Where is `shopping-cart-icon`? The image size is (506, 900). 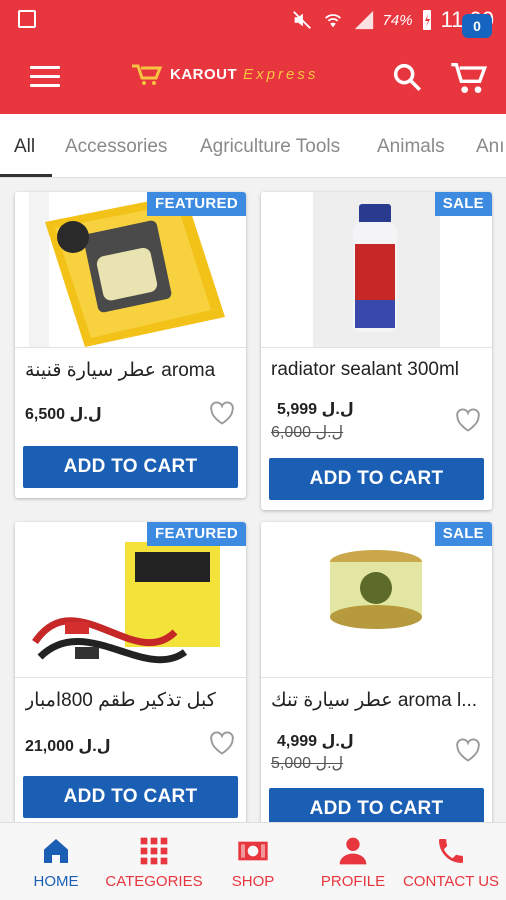
shopping-cart-icon is located at coordinates (468, 78).